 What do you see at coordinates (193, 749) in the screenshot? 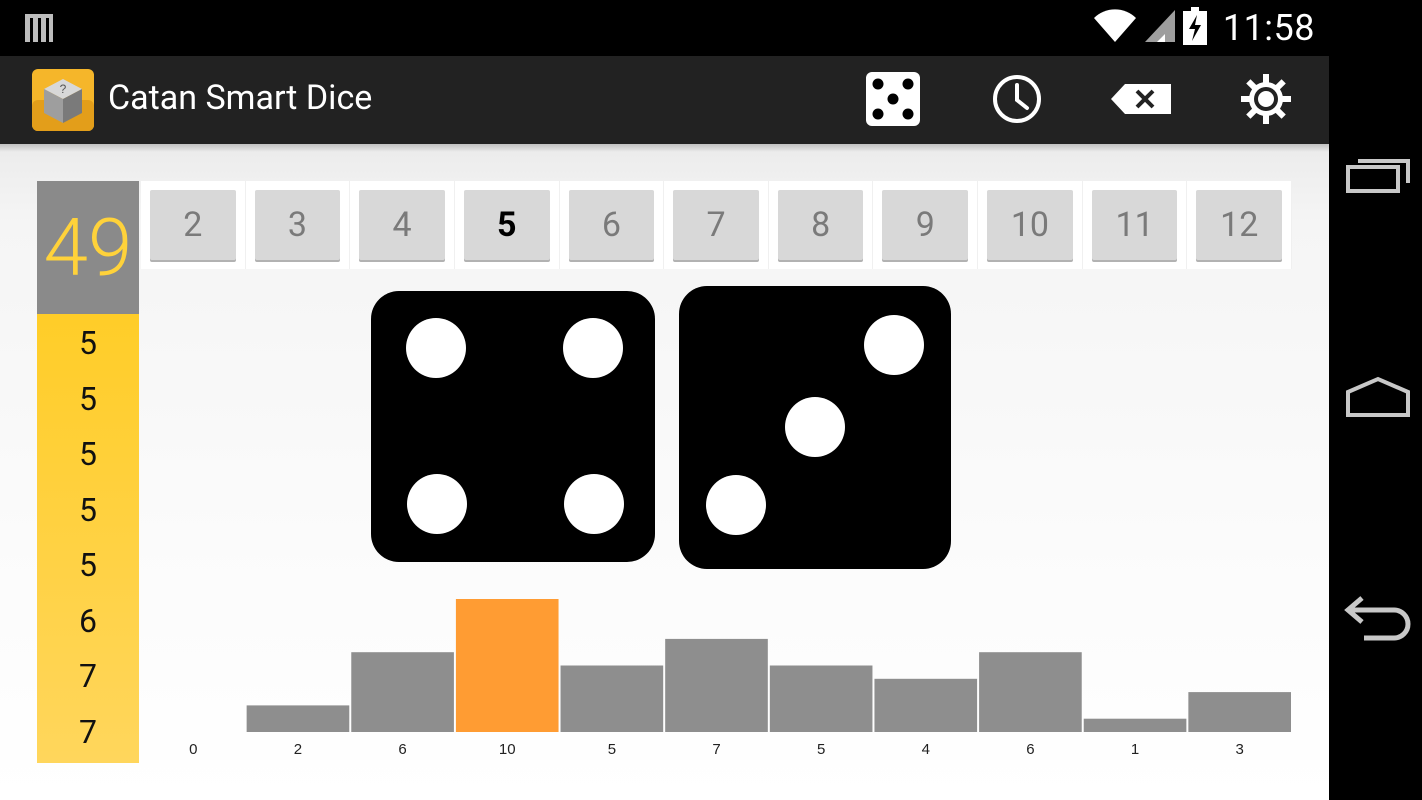
I see `bar-count-label-2: 0` at bounding box center [193, 749].